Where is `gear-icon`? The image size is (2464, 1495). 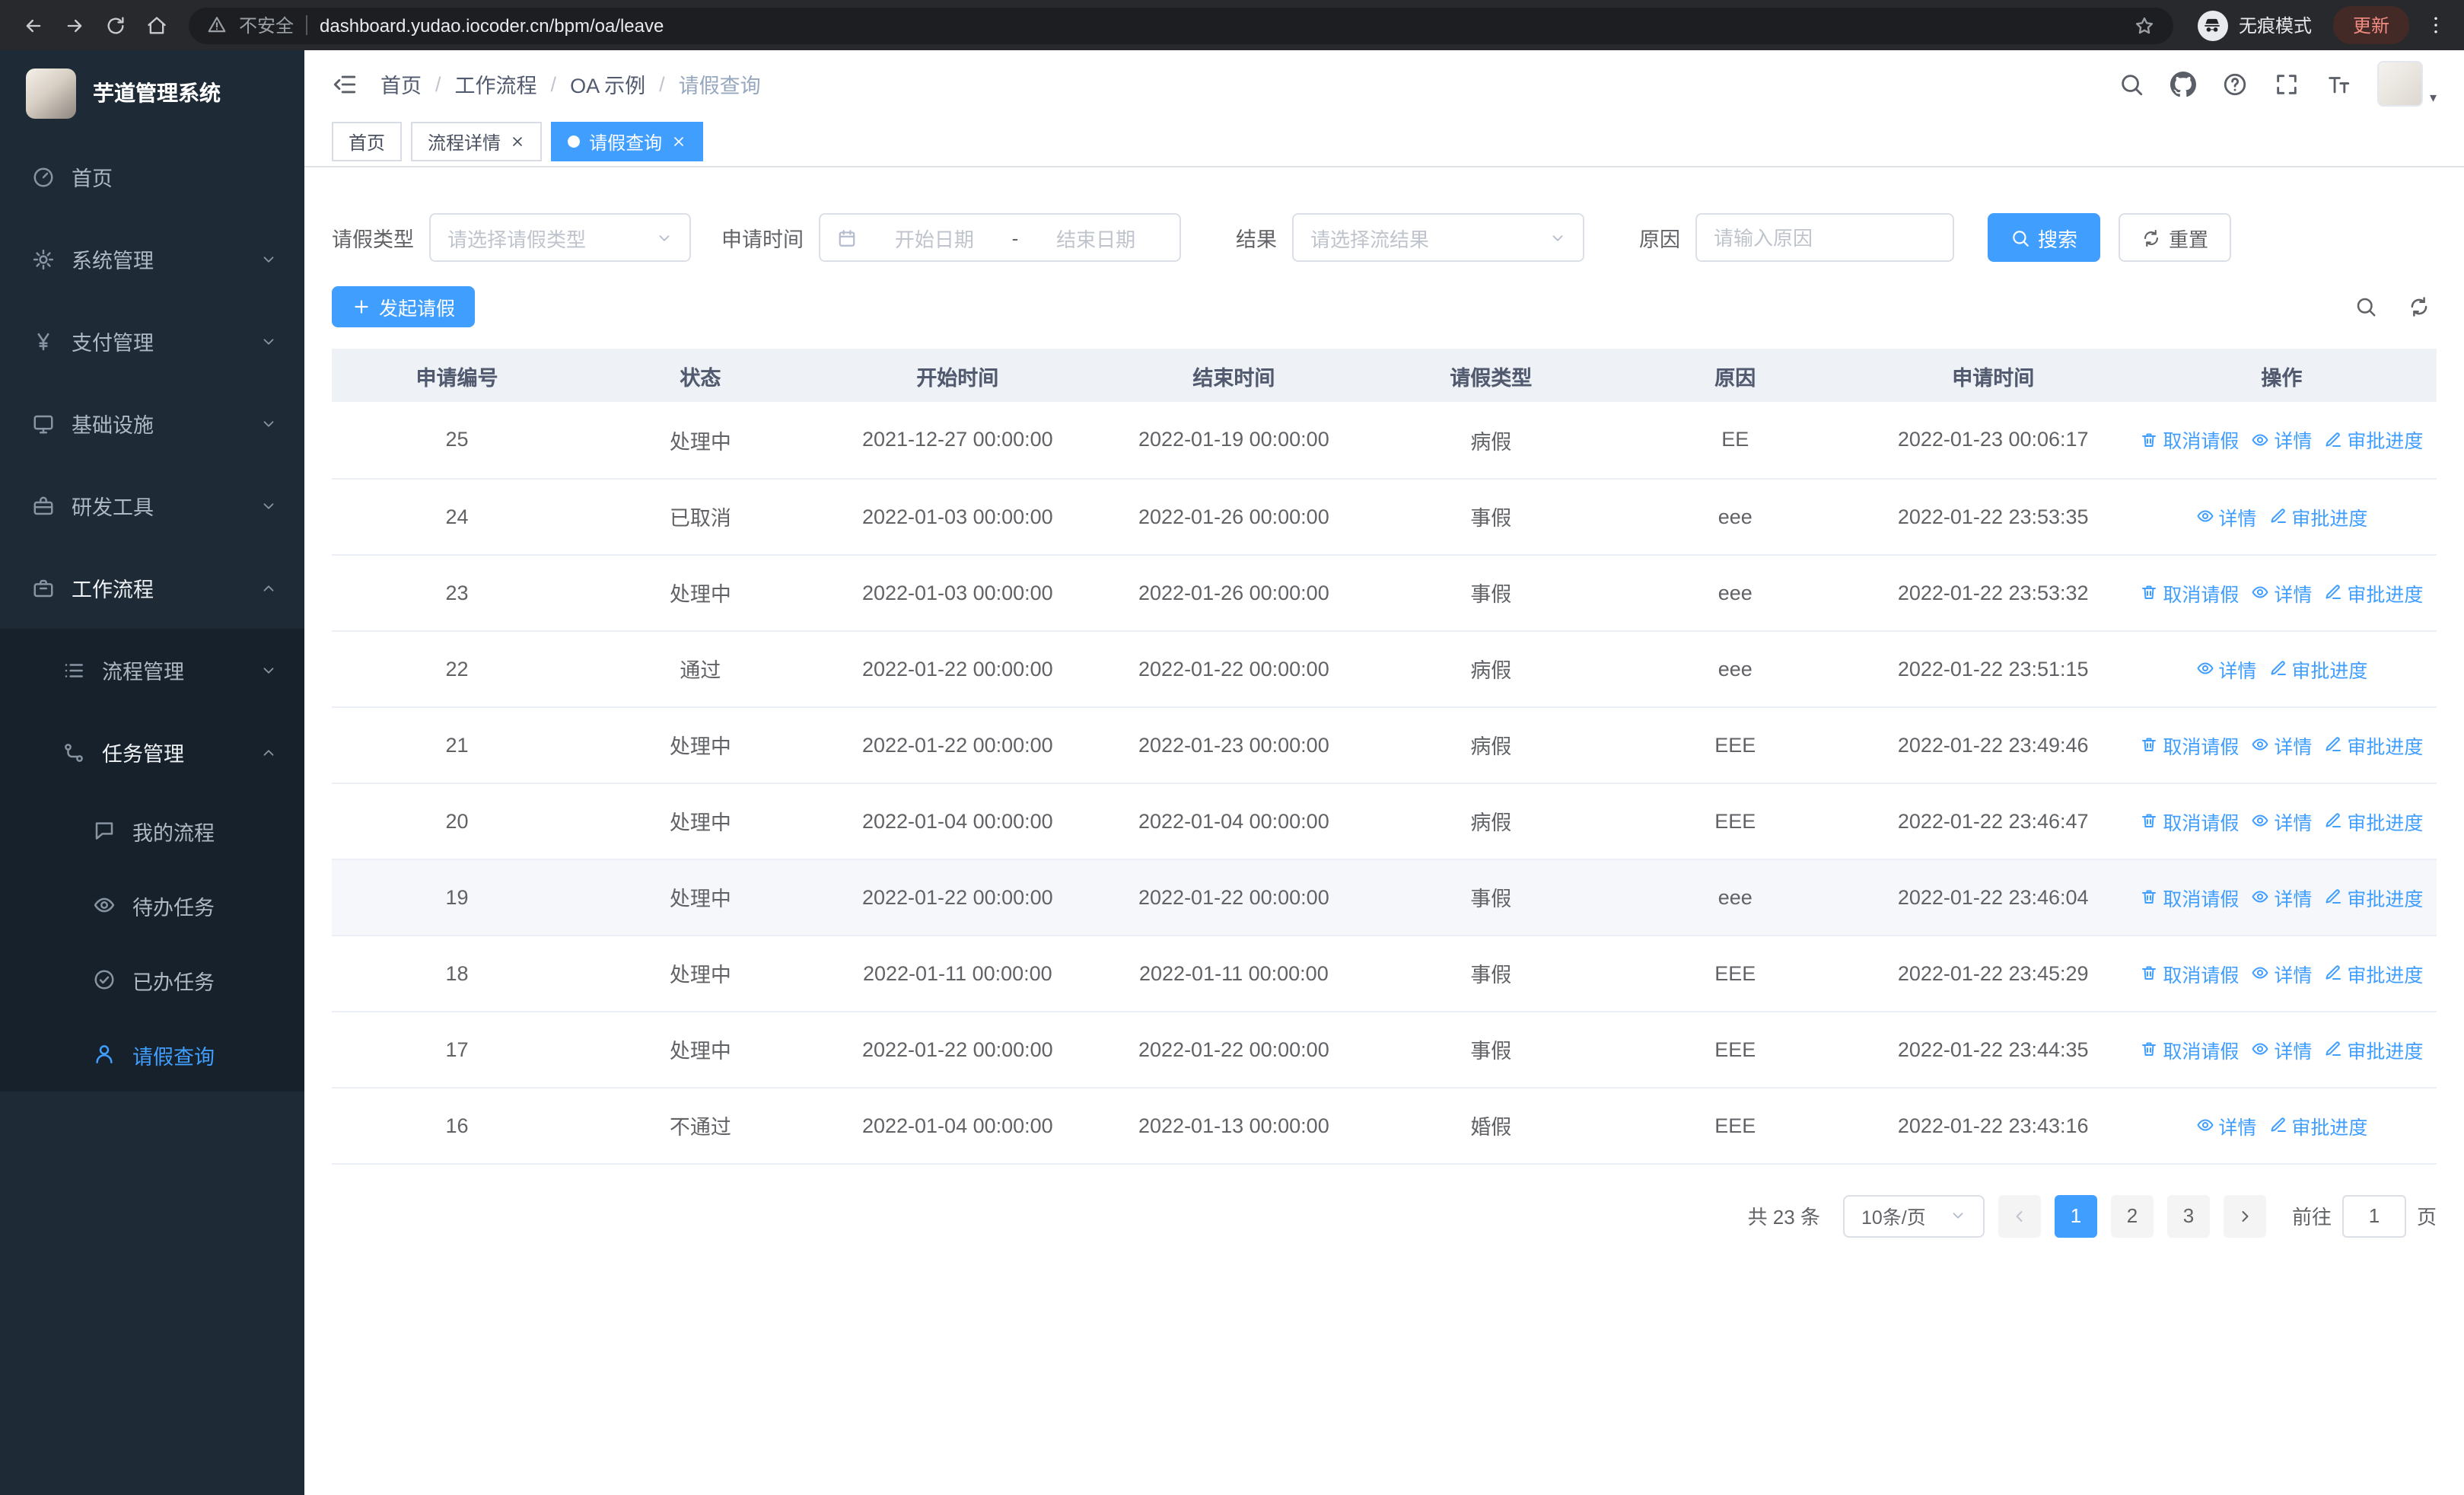
gear-icon is located at coordinates (43, 259).